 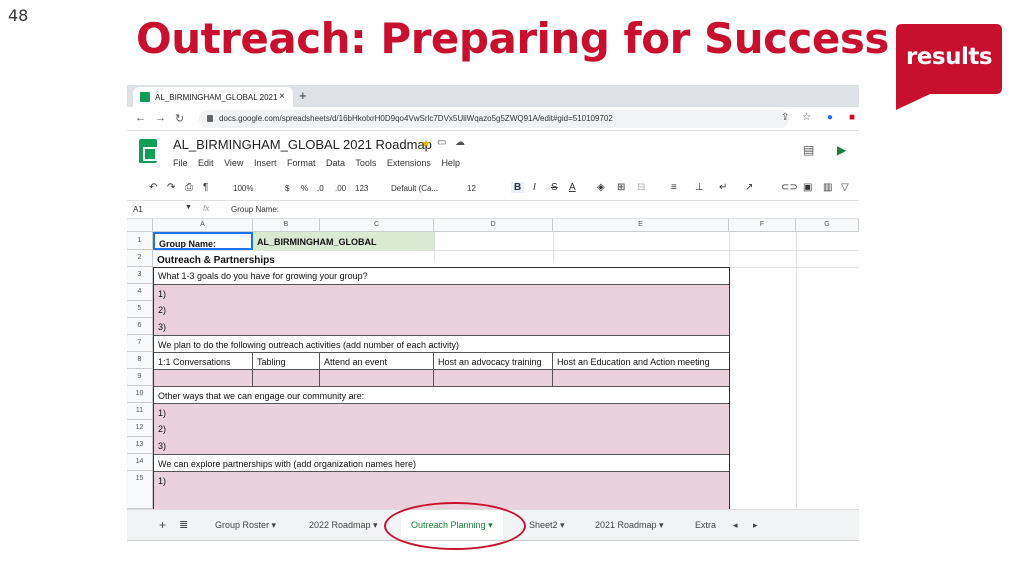 What do you see at coordinates (140, 394) in the screenshot?
I see `row-header-10: 10` at bounding box center [140, 394].